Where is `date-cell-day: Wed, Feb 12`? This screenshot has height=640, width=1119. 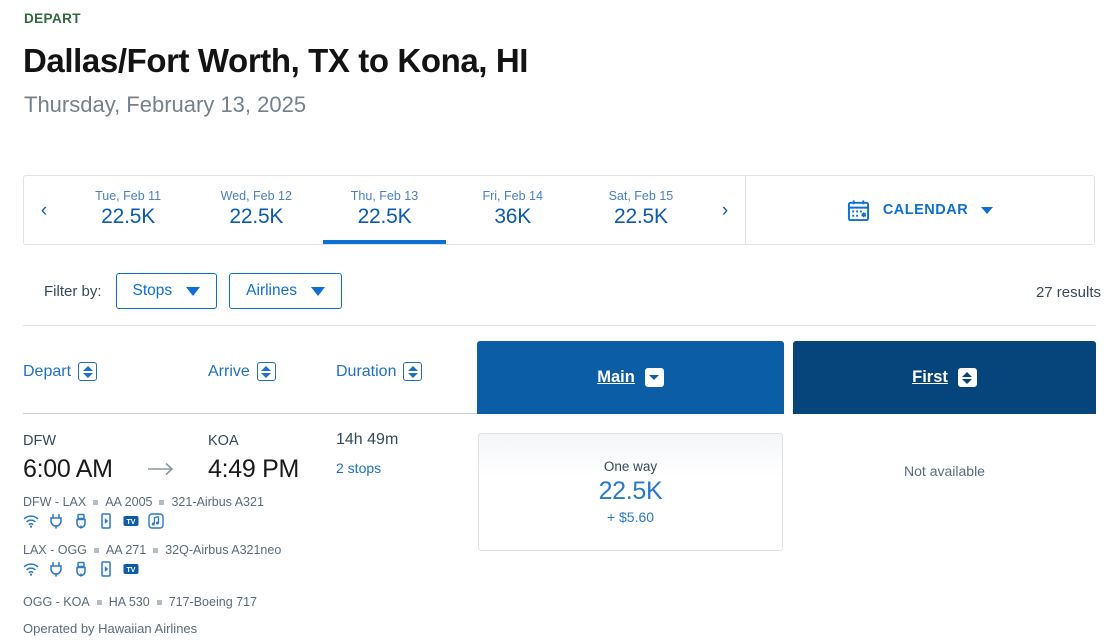 date-cell-day: Wed, Feb 12 is located at coordinates (256, 196).